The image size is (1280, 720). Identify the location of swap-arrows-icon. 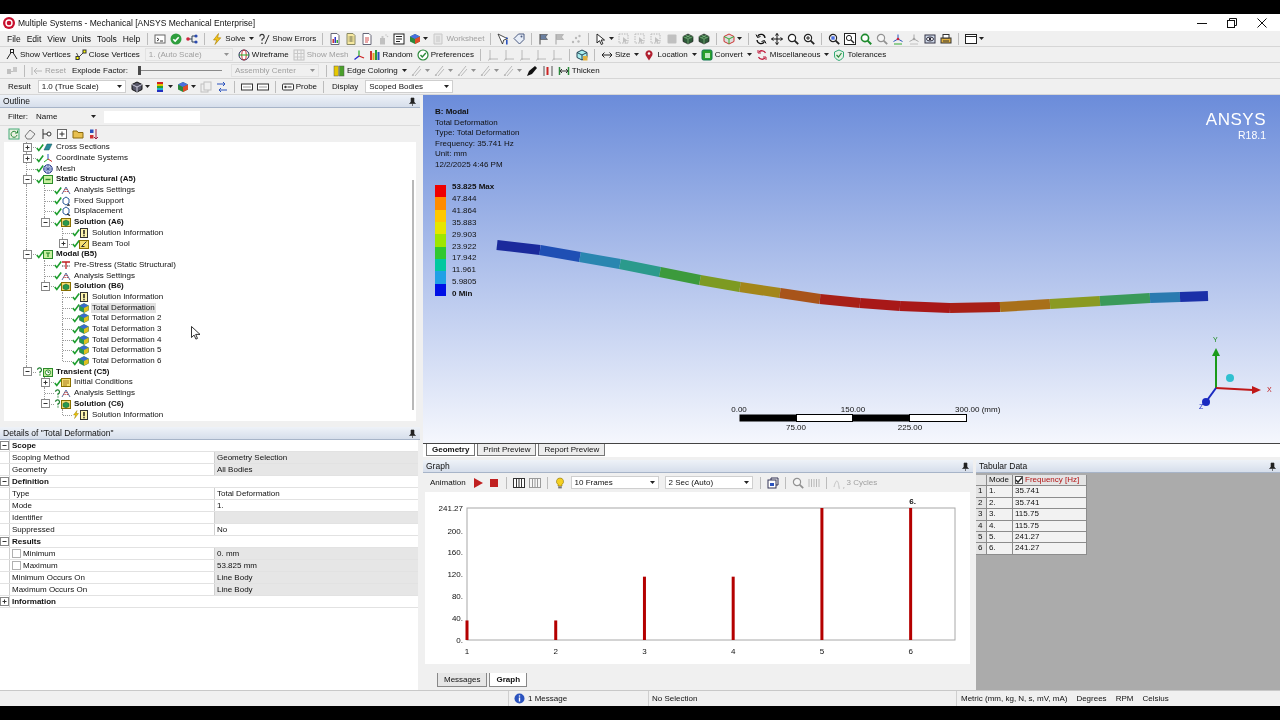
(221, 86).